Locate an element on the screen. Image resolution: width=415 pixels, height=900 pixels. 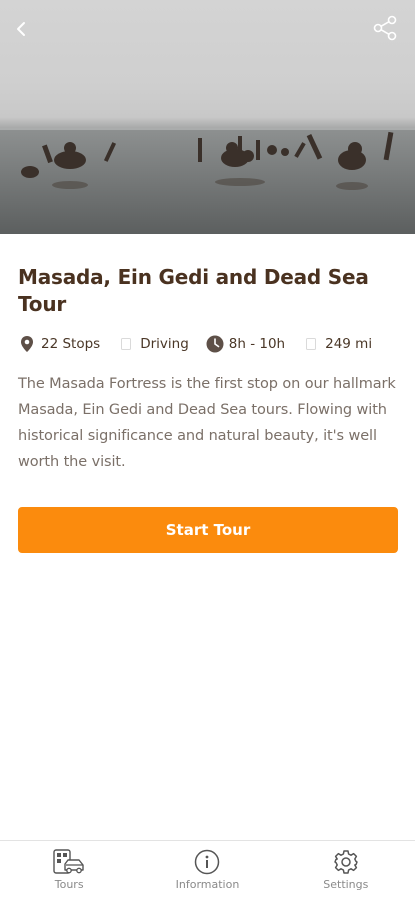
chevron-left-icon is located at coordinates (21, 29).